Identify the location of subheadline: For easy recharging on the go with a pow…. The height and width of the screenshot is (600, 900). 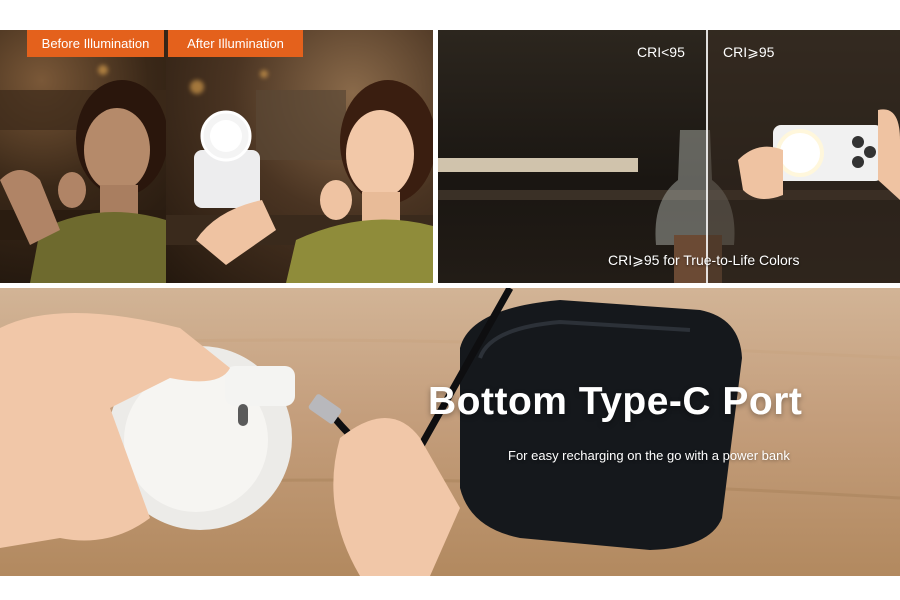
(649, 455).